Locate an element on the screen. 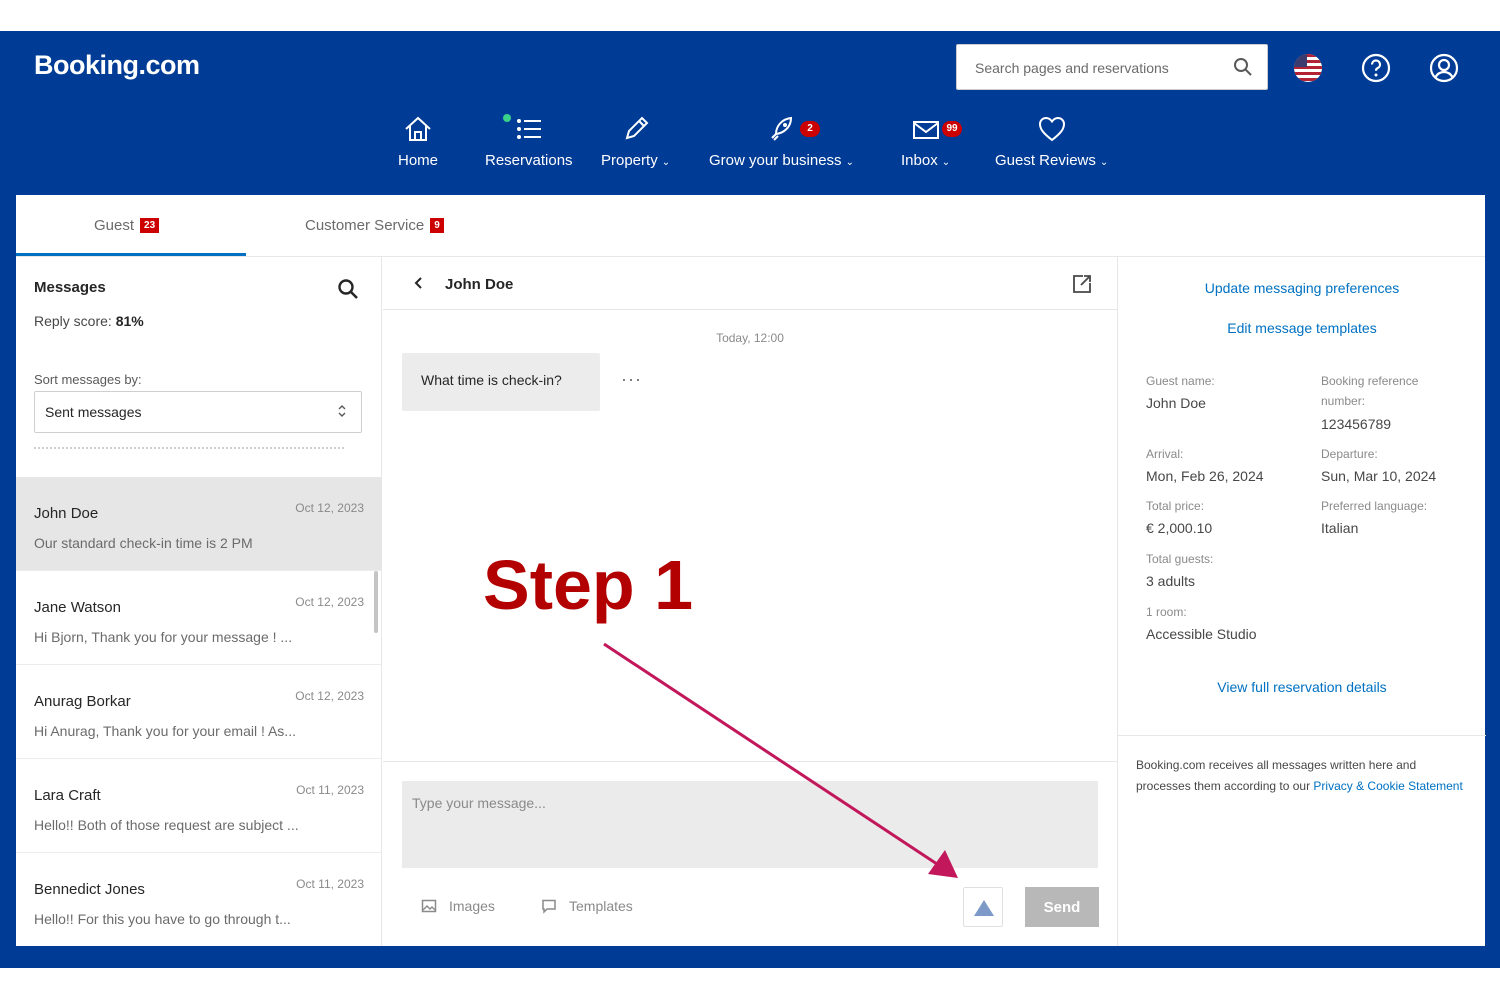  images-button: Images is located at coordinates (458, 906).